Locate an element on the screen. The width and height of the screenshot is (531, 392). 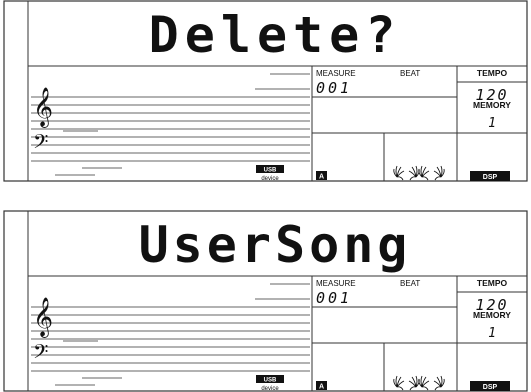
message-text: Delete? is located at coordinates (275, 35).